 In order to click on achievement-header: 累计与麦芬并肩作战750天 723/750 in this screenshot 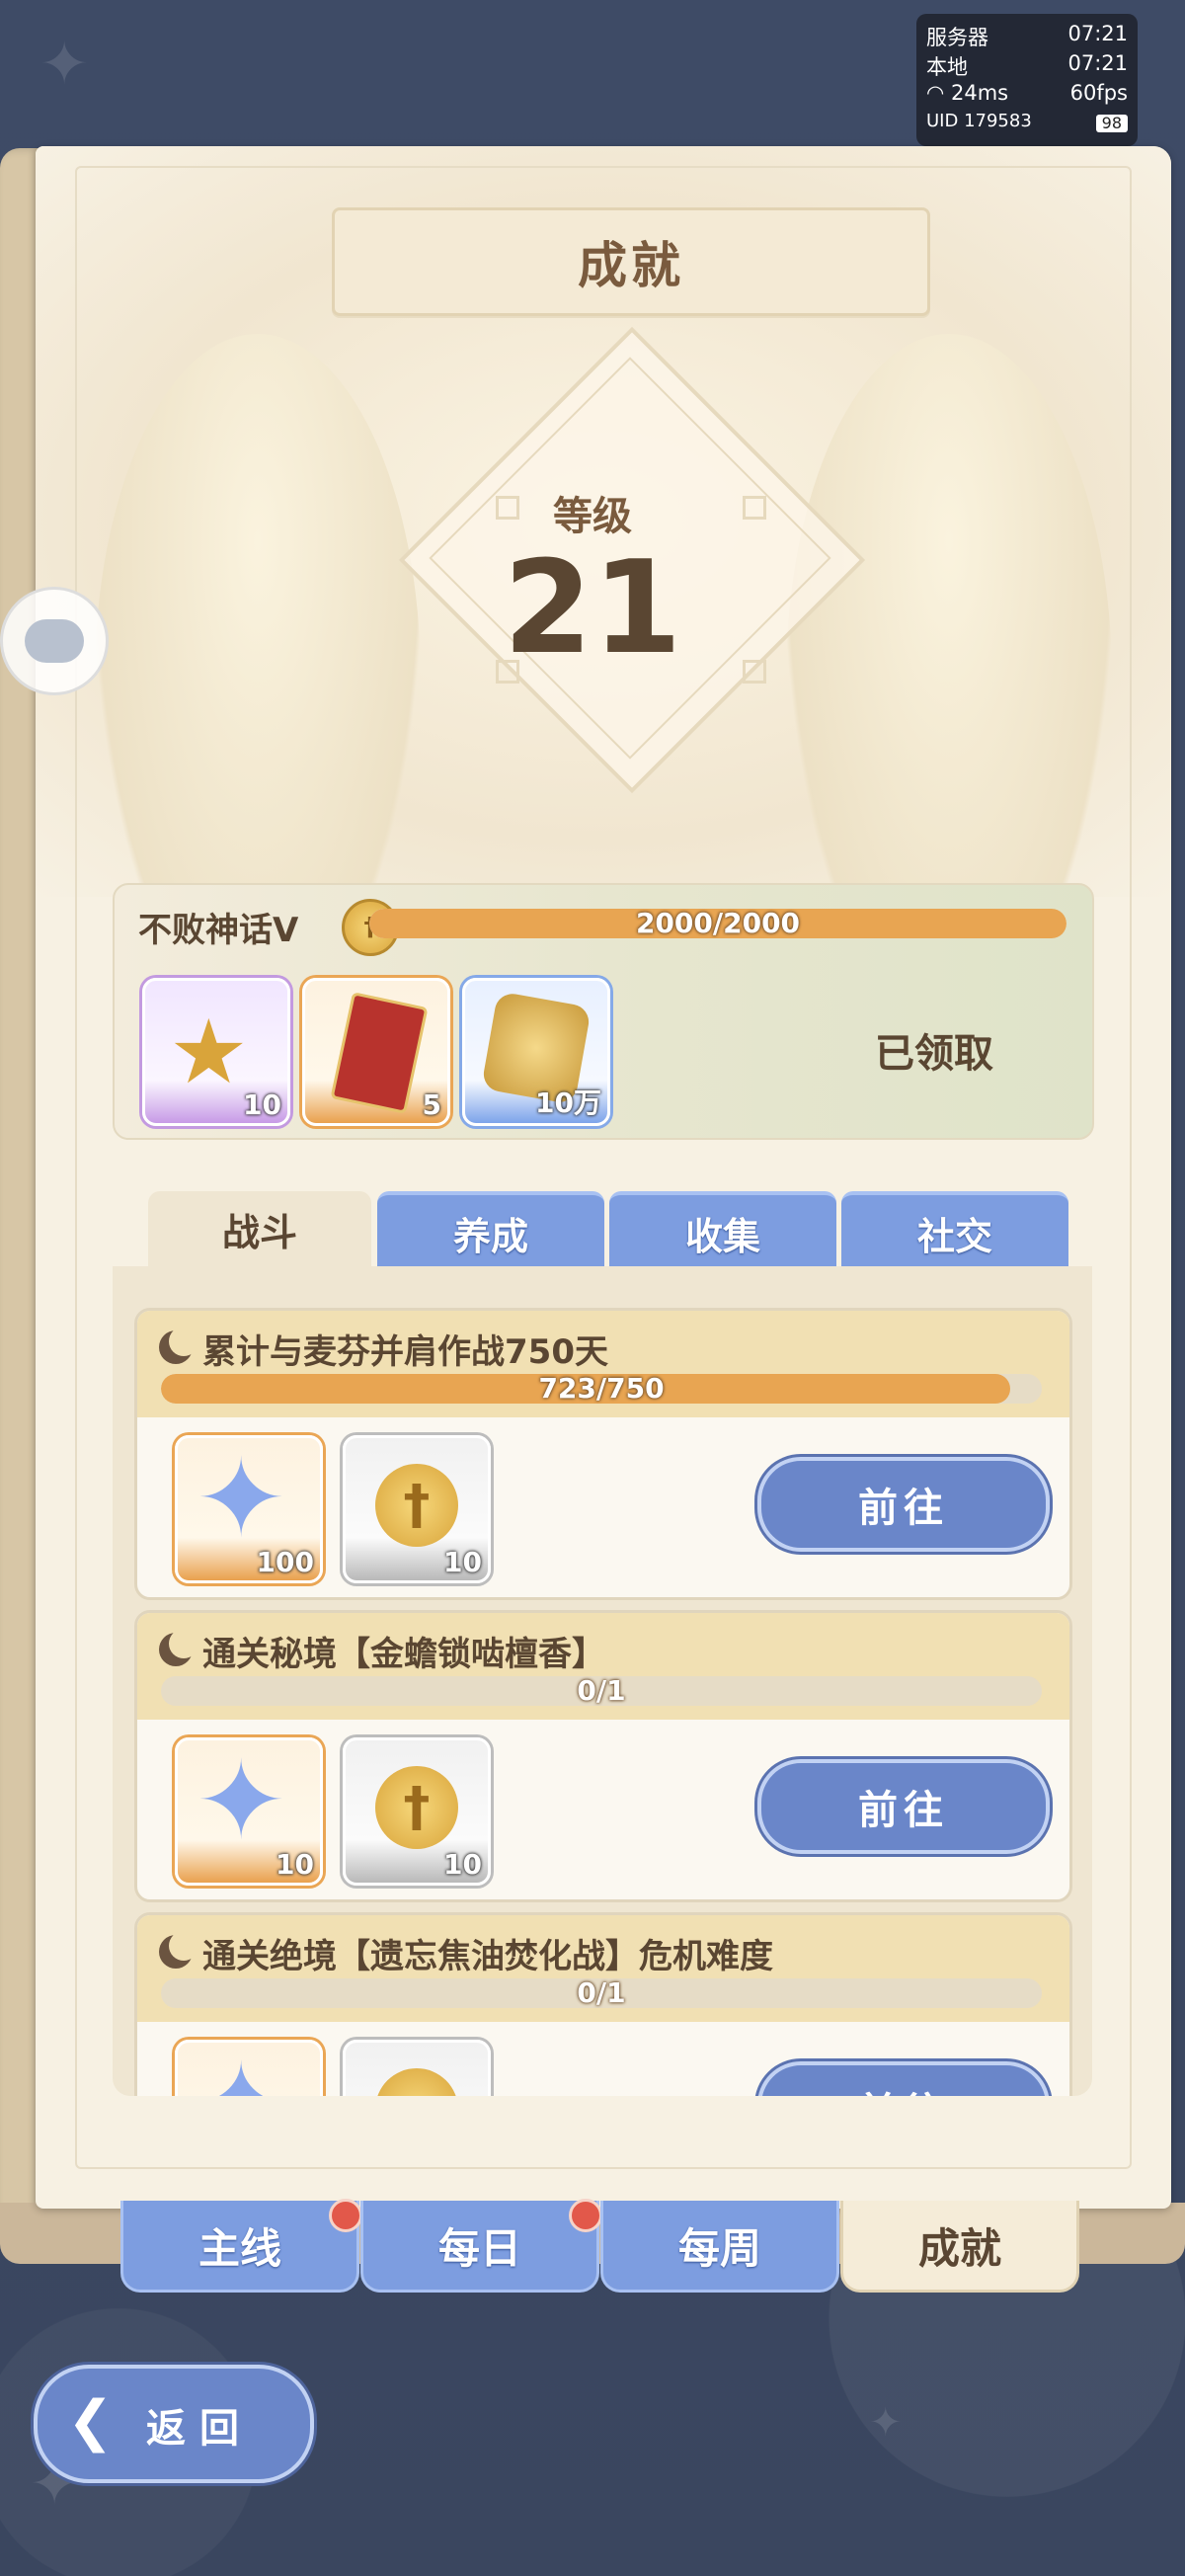, I will do `click(603, 1364)`.